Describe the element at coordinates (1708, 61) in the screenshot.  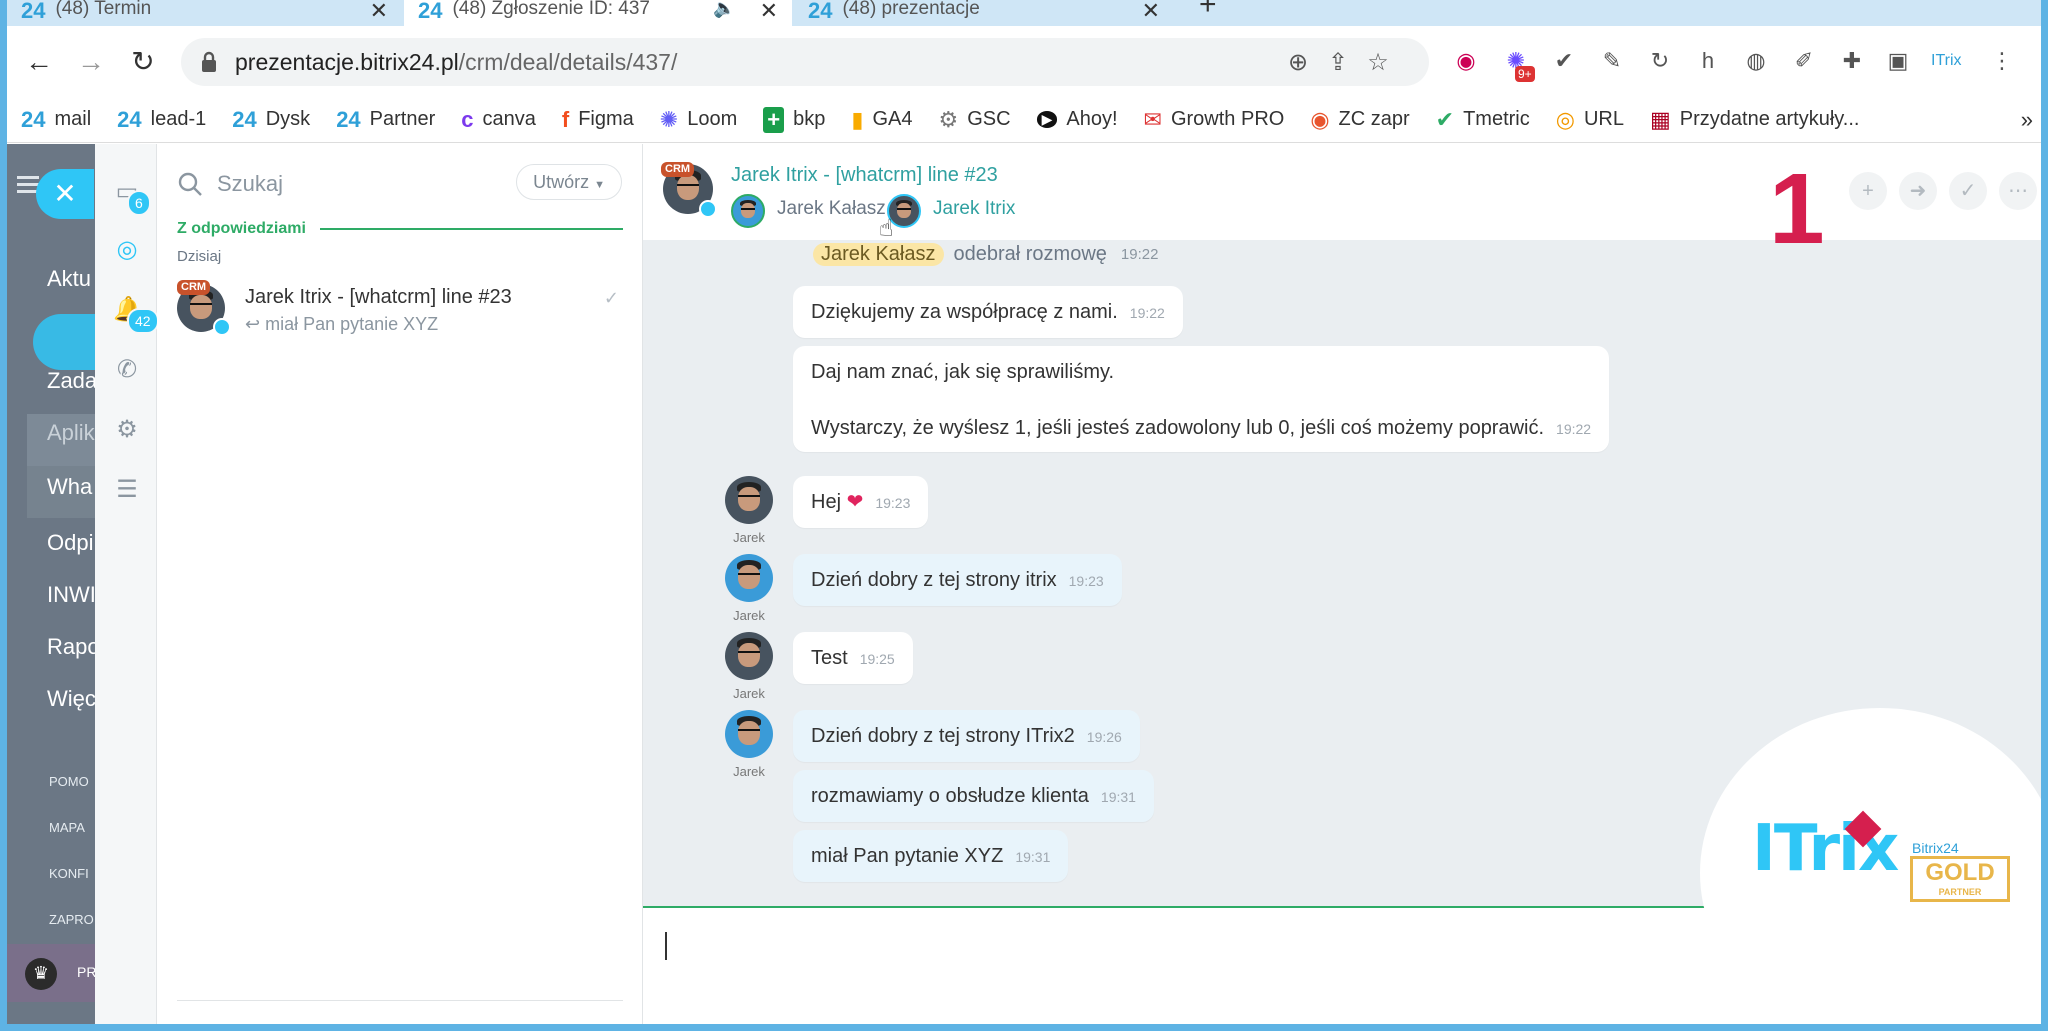
I see `extension-icon: h` at that location.